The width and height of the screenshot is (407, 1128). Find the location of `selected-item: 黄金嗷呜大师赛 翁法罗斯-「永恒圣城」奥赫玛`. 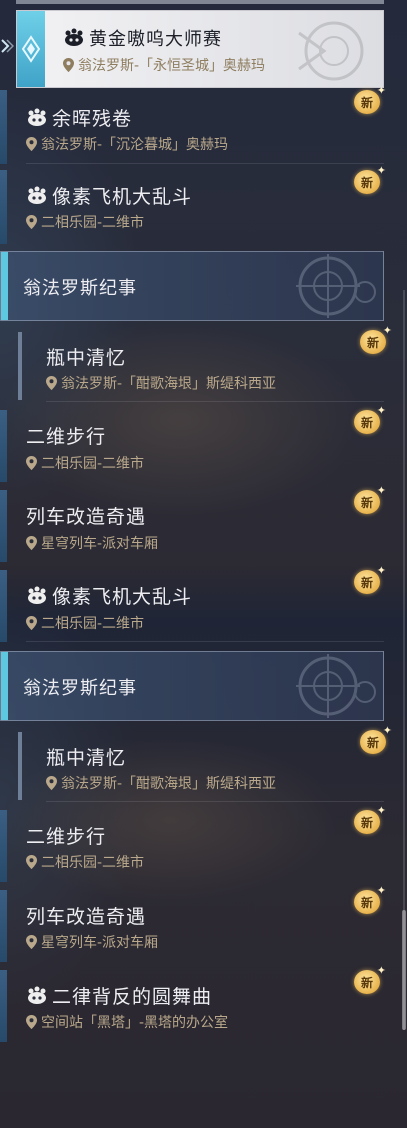

selected-item: 黄金嗷呜大师赛 翁法罗斯-「永恒圣城」奥赫玛 is located at coordinates (200, 49).